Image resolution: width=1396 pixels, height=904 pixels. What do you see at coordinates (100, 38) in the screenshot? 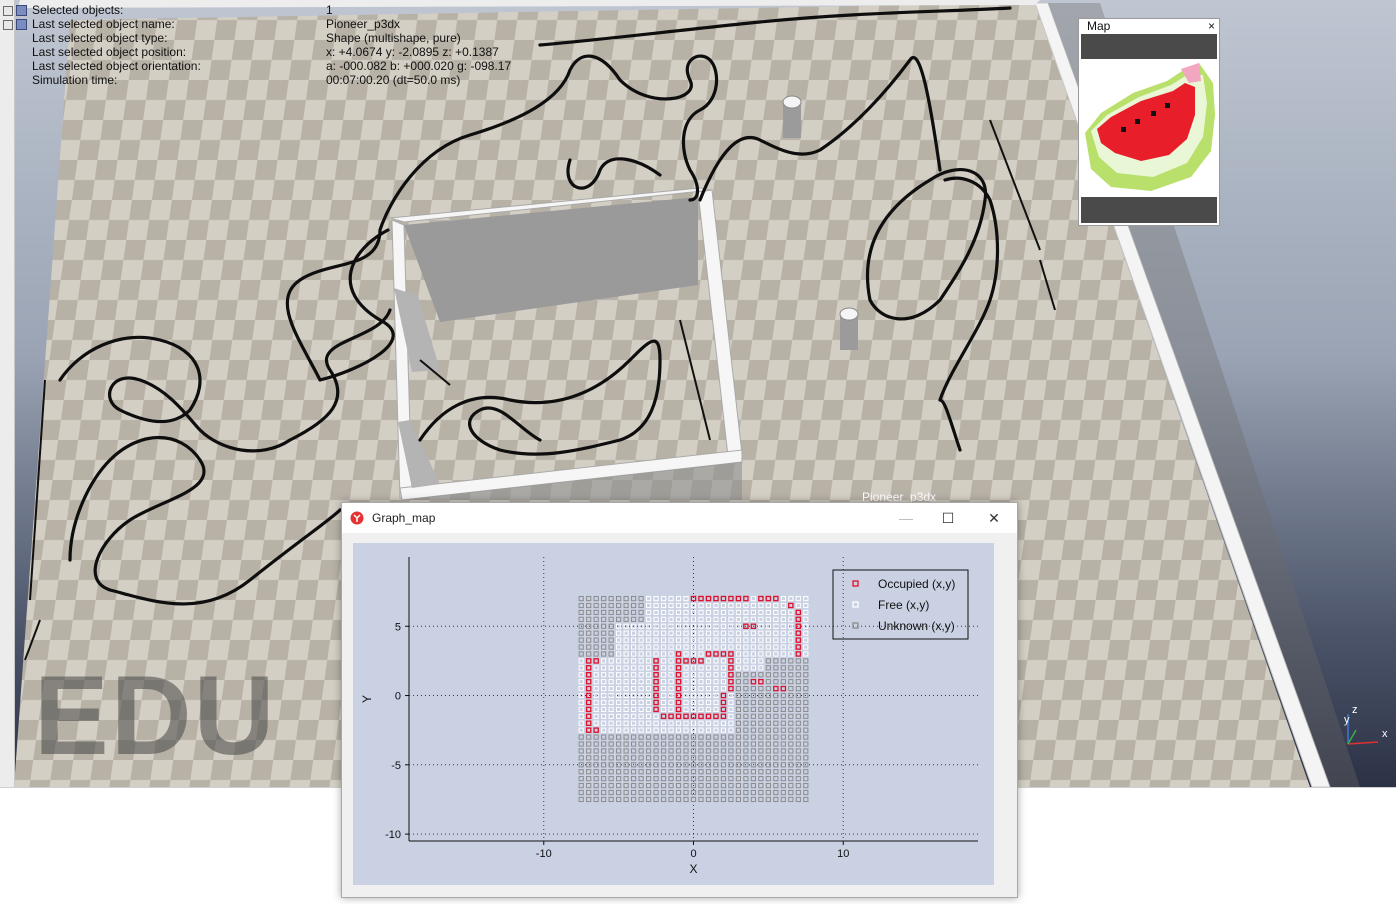
I see `info-key: Last selected object type:` at bounding box center [100, 38].